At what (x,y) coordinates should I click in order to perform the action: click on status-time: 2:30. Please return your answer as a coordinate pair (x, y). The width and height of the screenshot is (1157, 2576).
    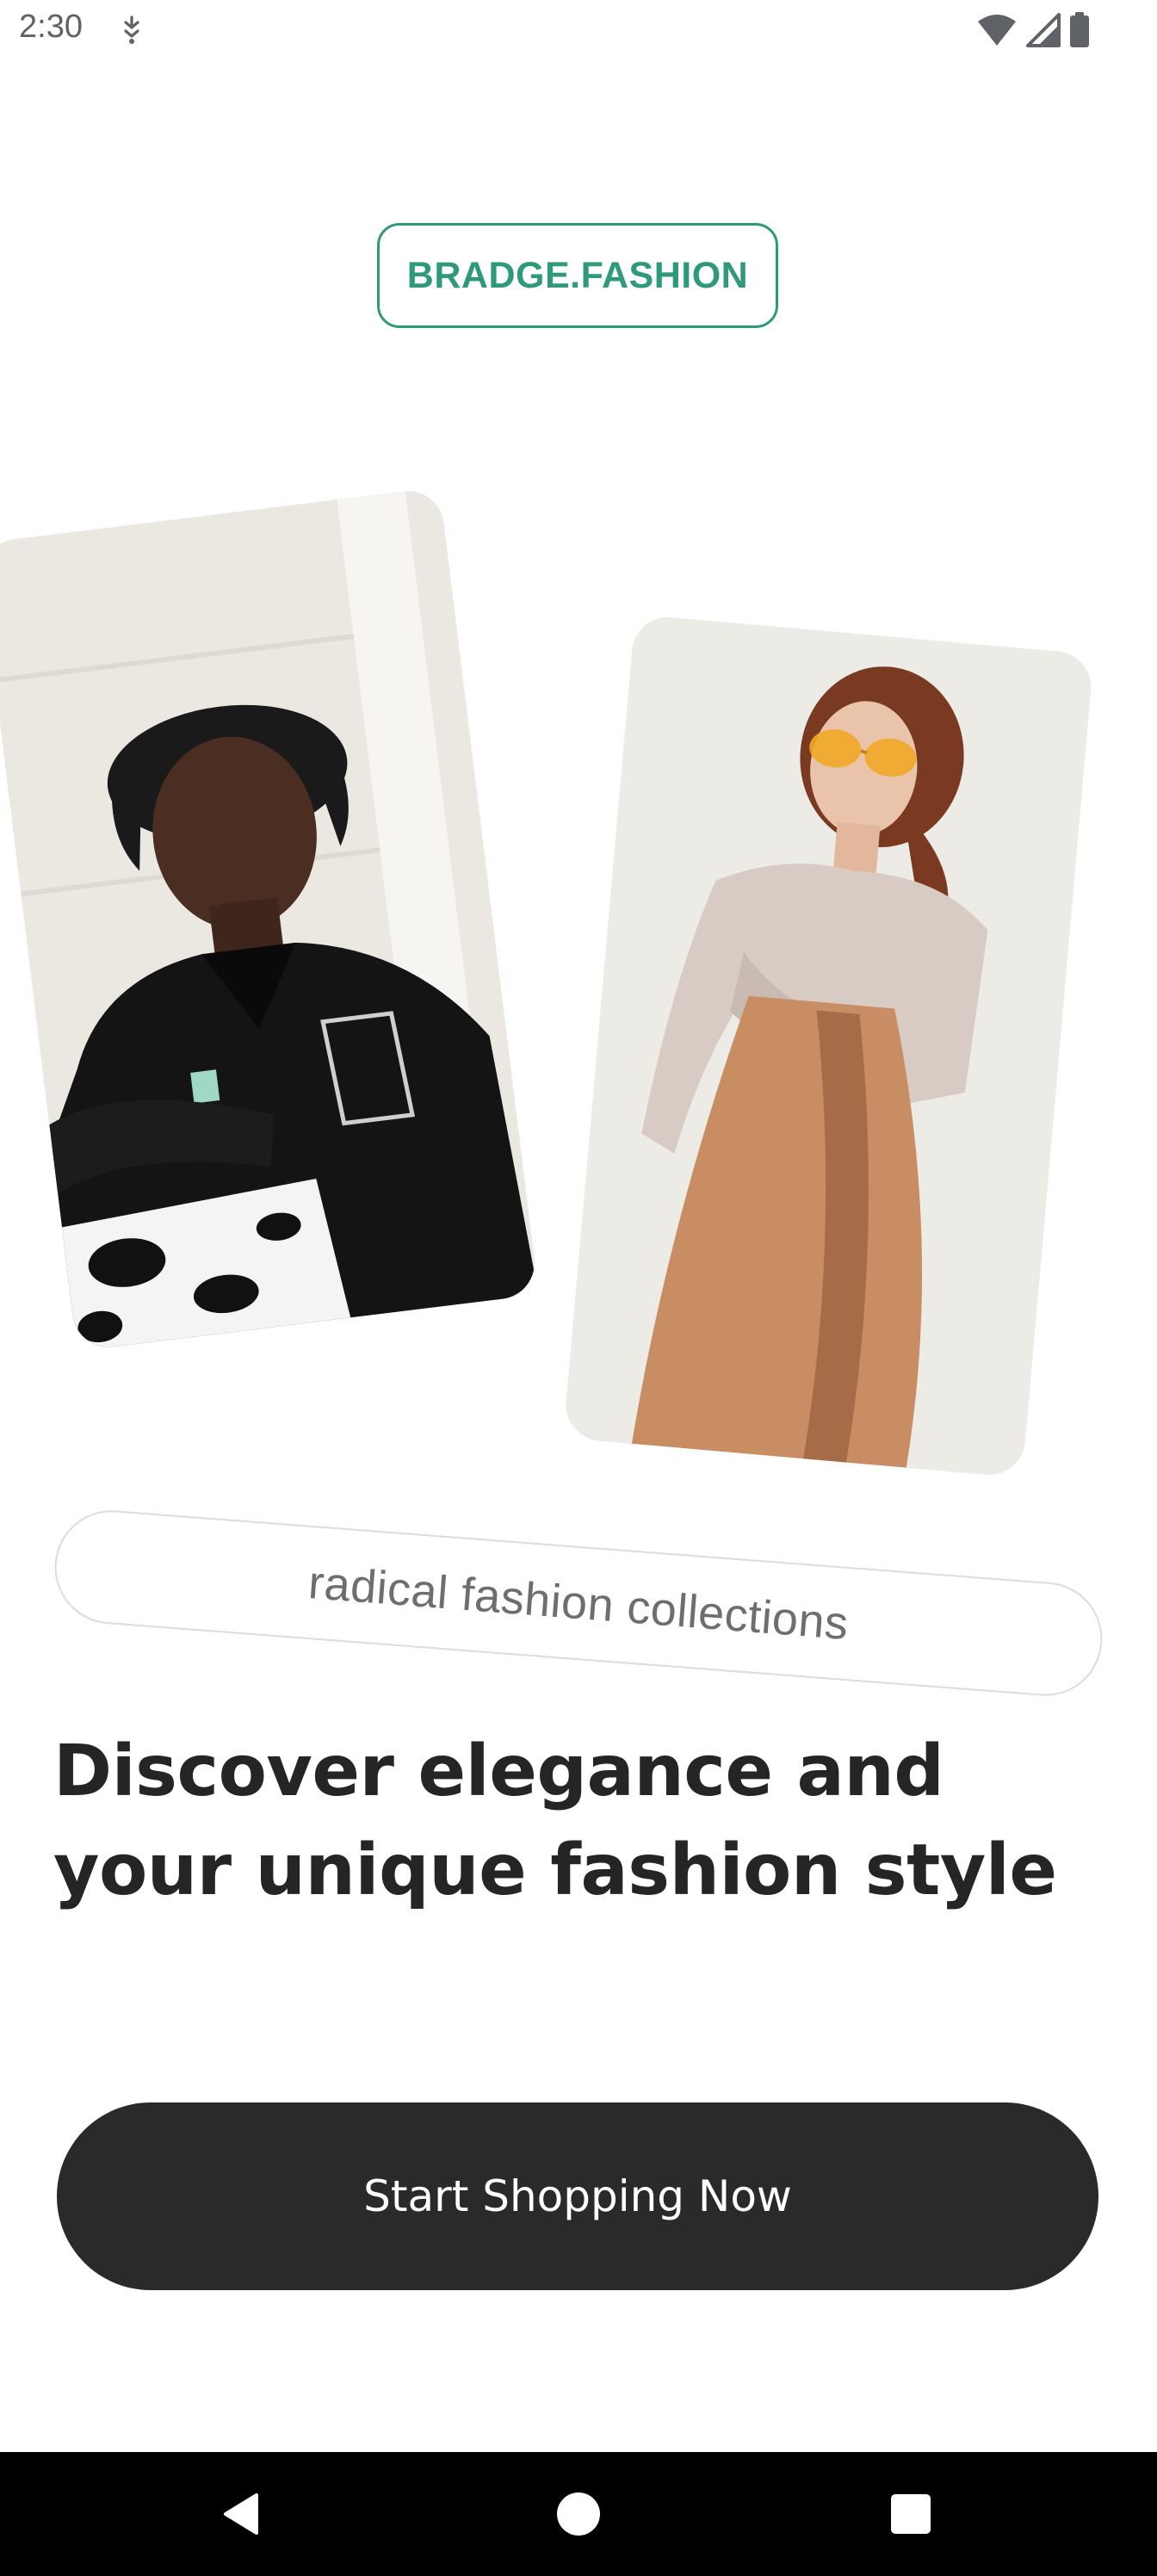
    Looking at the image, I should click on (51, 27).